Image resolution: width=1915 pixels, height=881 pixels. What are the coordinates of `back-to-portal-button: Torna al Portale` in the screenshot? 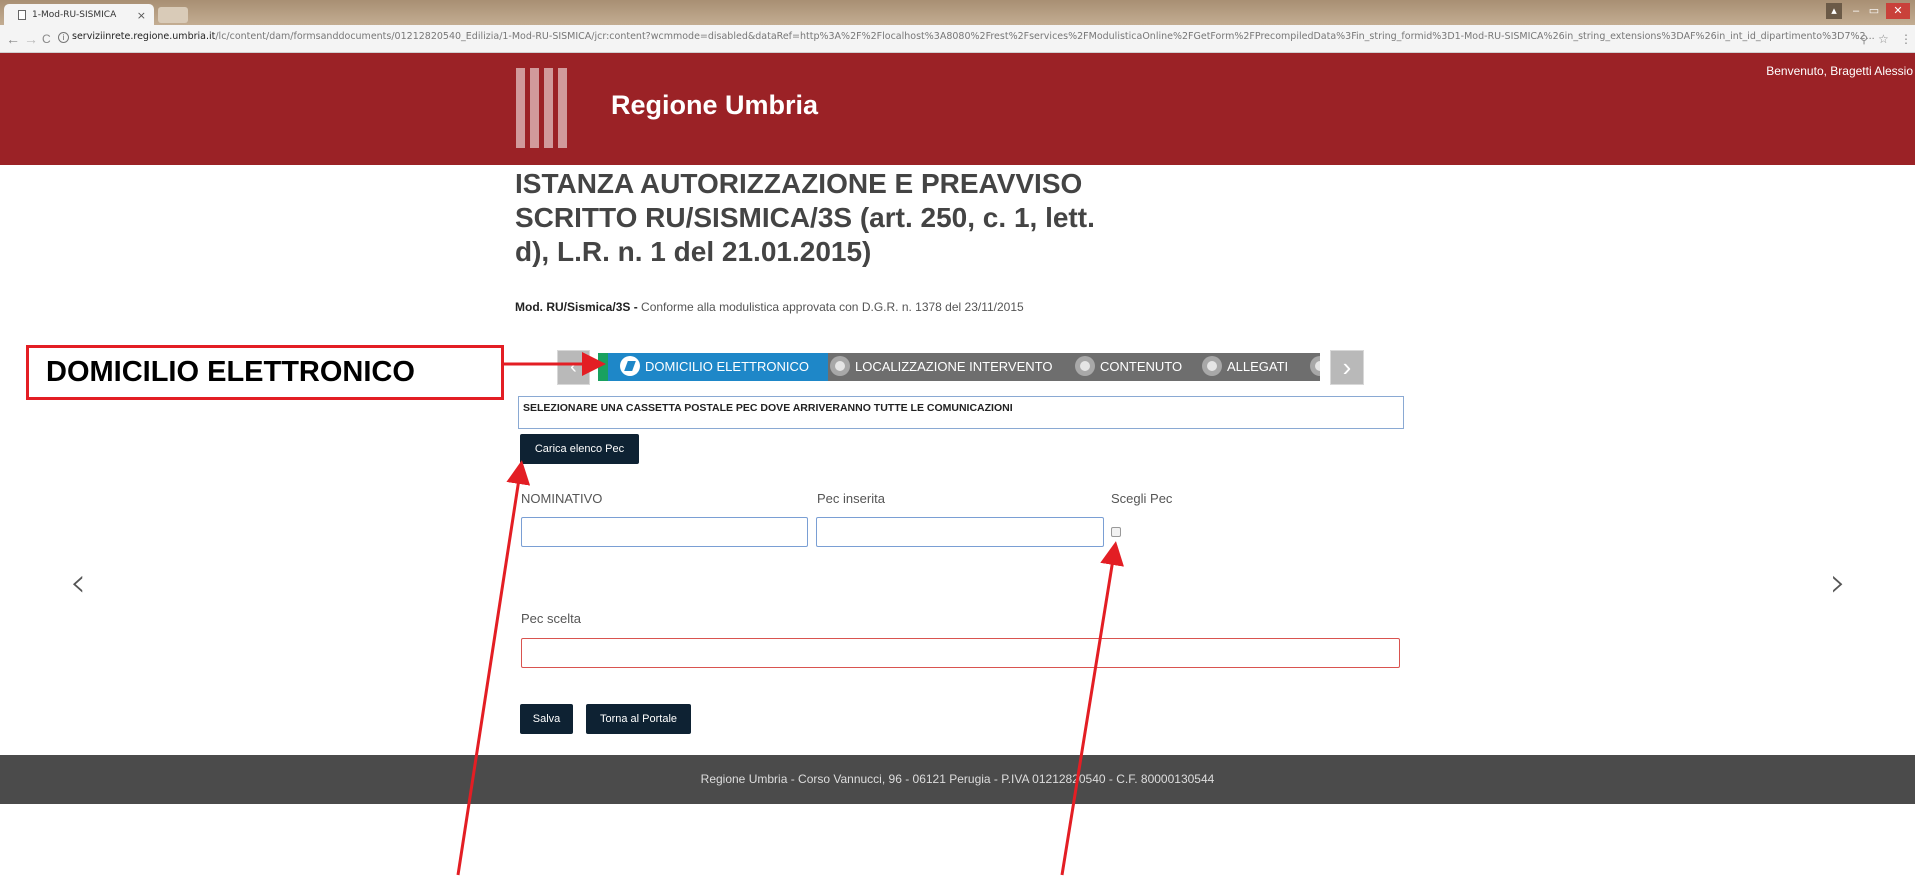 It's located at (638, 719).